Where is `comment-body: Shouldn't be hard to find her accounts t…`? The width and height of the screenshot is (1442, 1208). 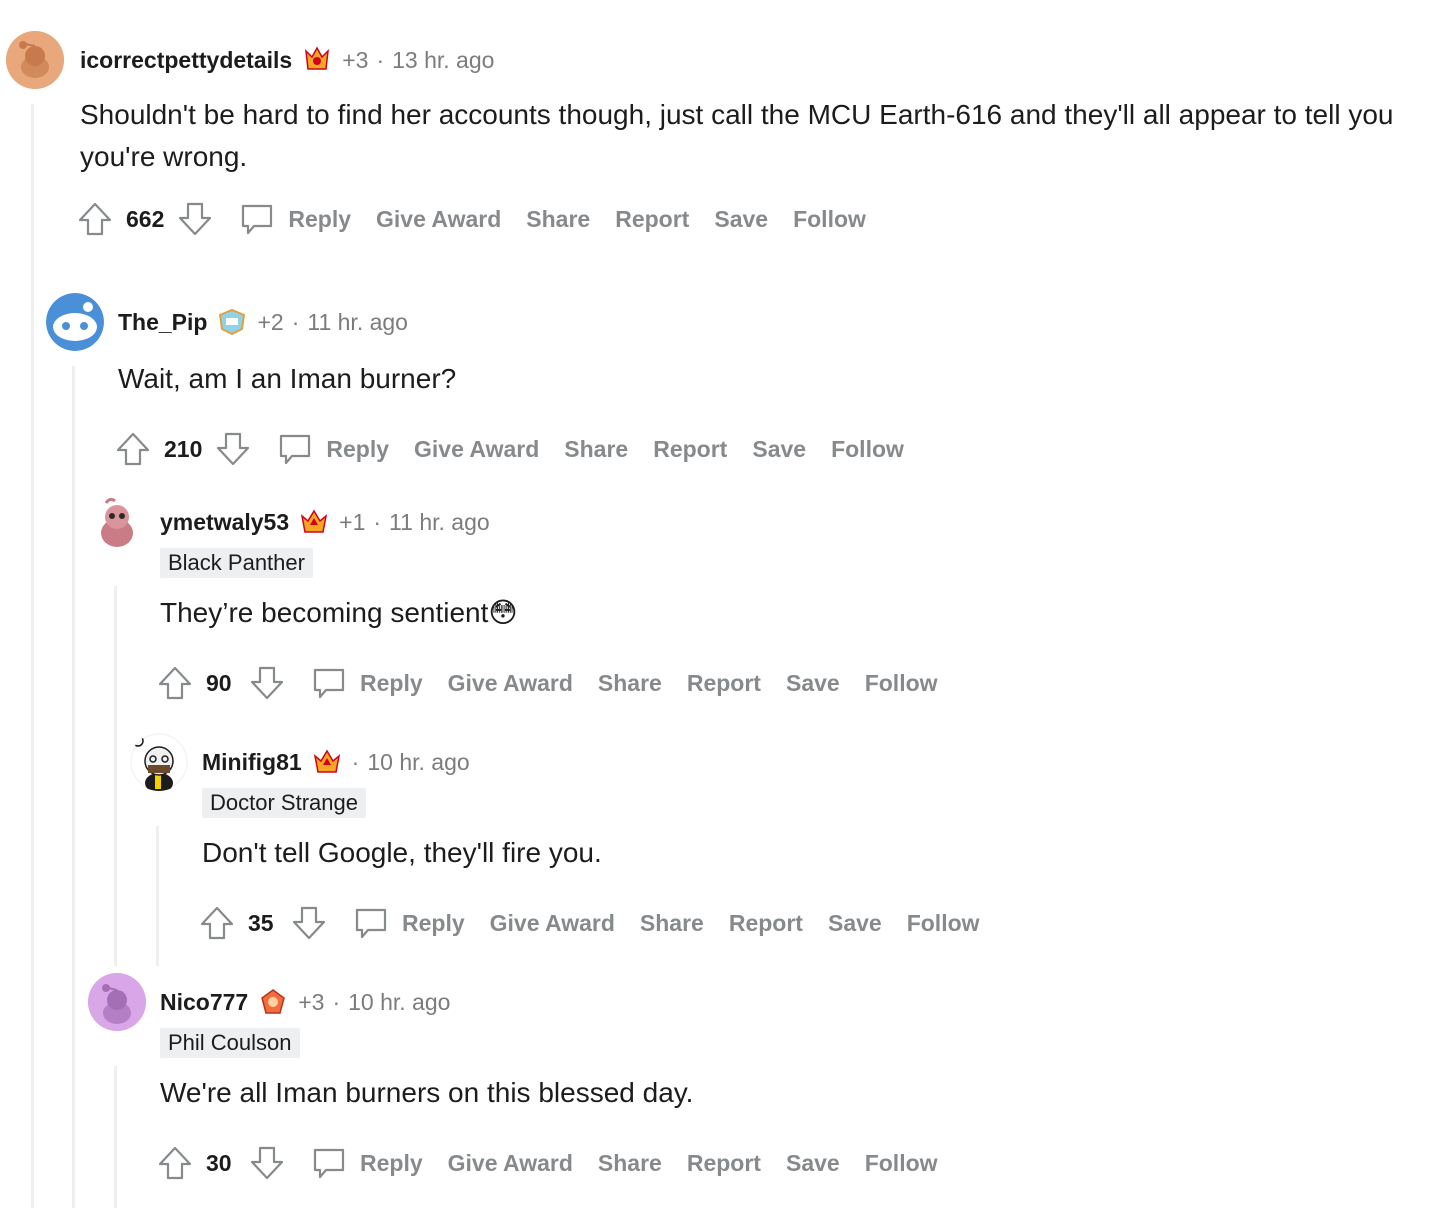
comment-body: Shouldn't be hard to find her accounts t… is located at coordinates (737, 135).